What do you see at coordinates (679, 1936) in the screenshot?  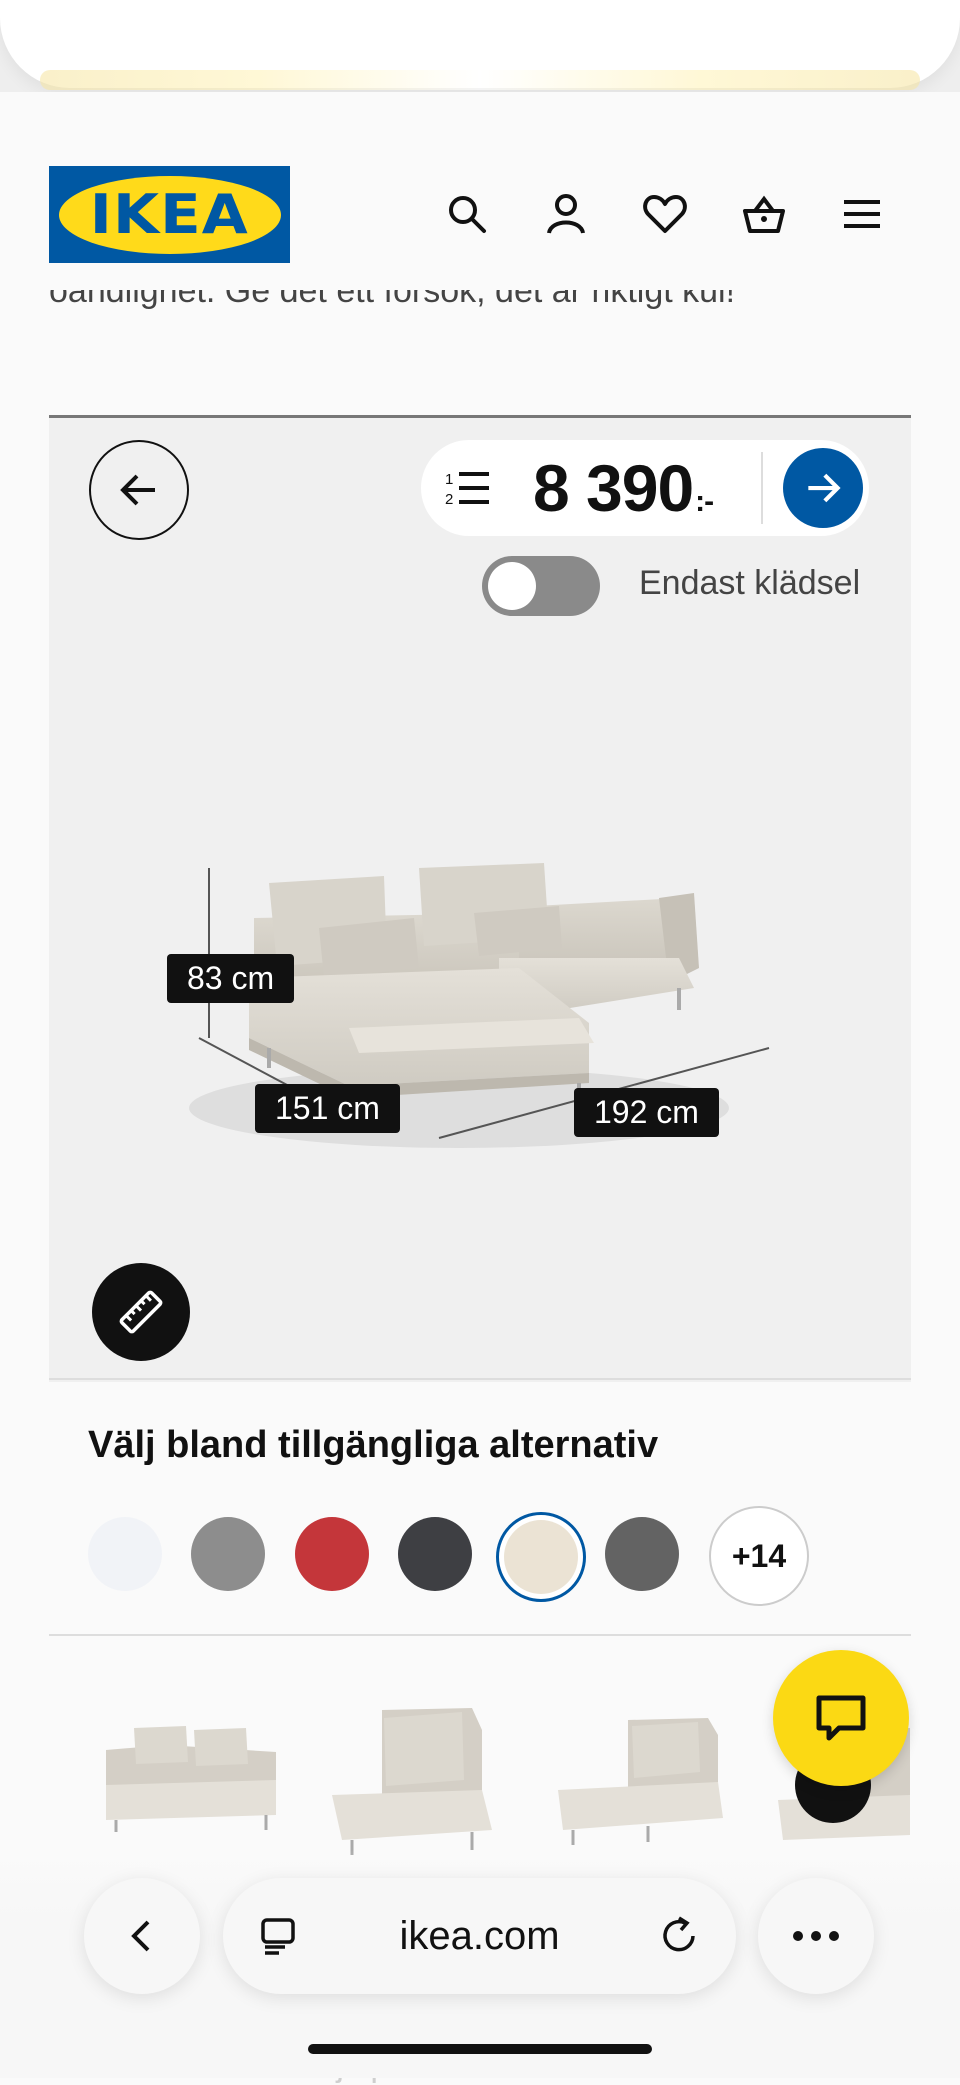 I see `reload-icon` at bounding box center [679, 1936].